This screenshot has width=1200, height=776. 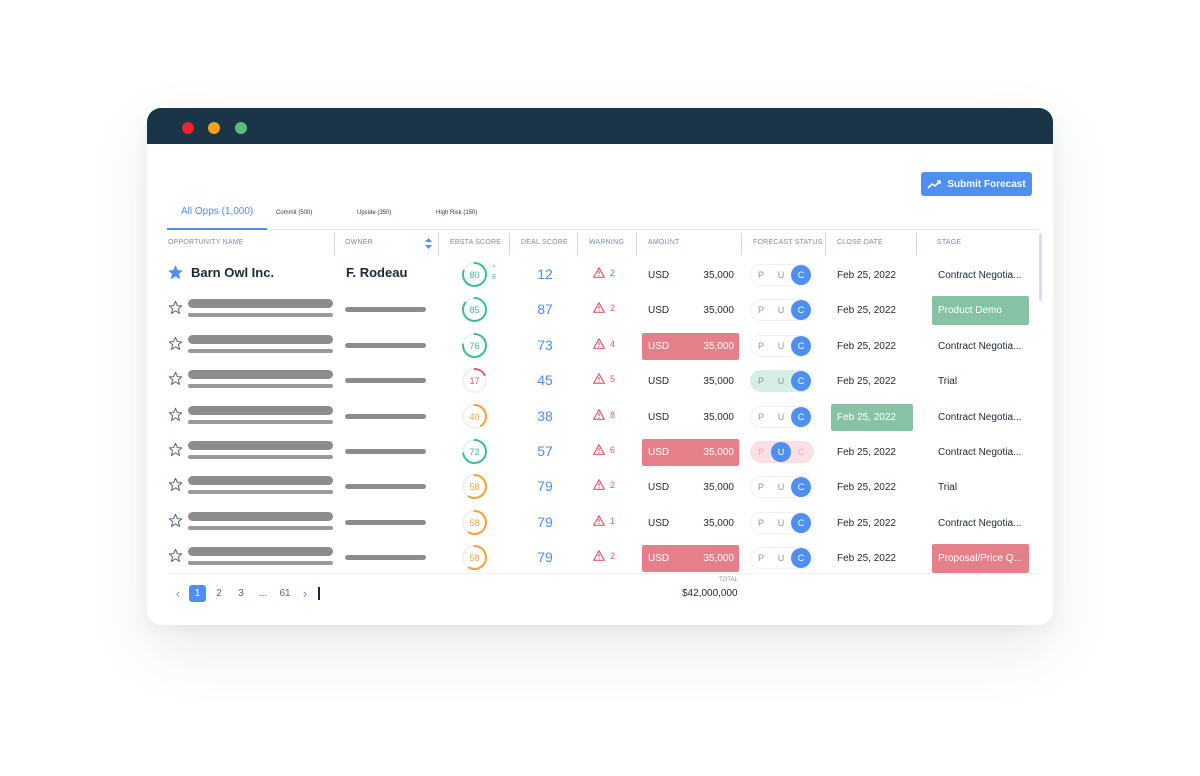 What do you see at coordinates (604, 378) in the screenshot?
I see `warning-count: 5` at bounding box center [604, 378].